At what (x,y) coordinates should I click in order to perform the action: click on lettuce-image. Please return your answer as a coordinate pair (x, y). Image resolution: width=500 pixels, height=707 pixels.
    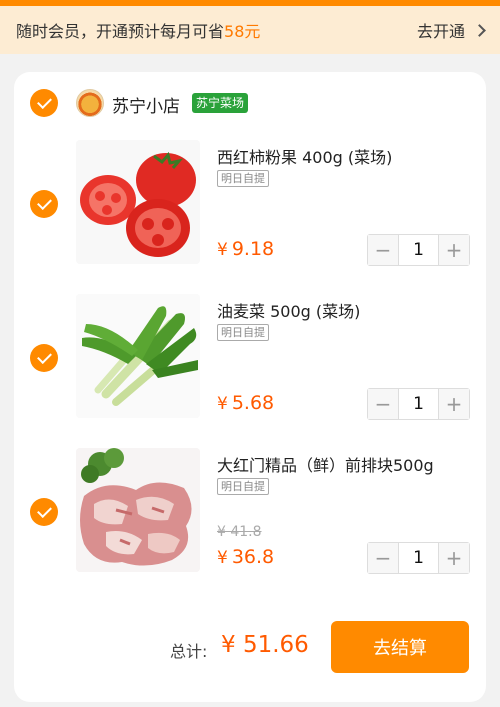
    Looking at the image, I should click on (138, 356).